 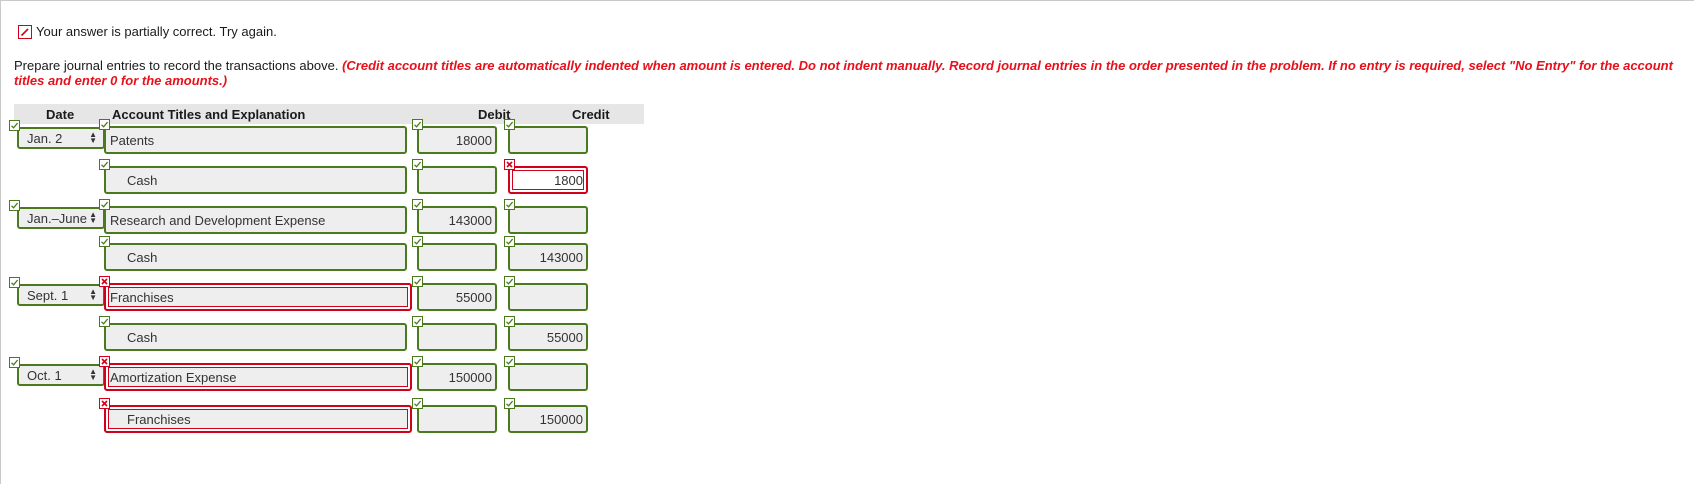 I want to click on date-value: Oct. 1, so click(x=44, y=375).